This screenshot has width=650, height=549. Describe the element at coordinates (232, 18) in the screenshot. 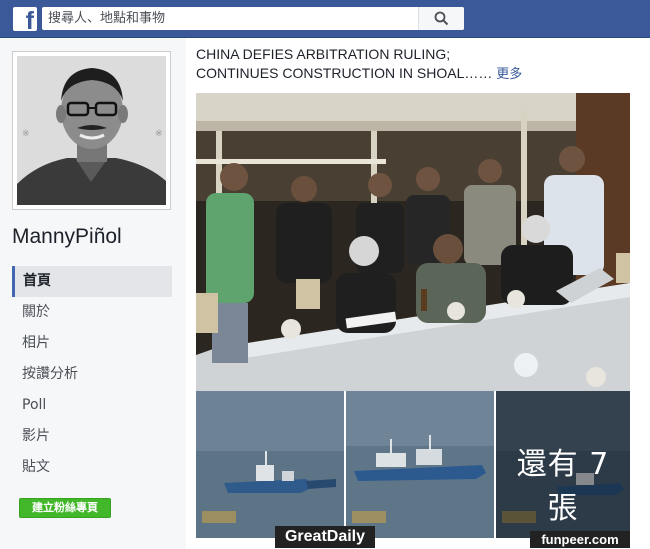

I see `search-input` at that location.